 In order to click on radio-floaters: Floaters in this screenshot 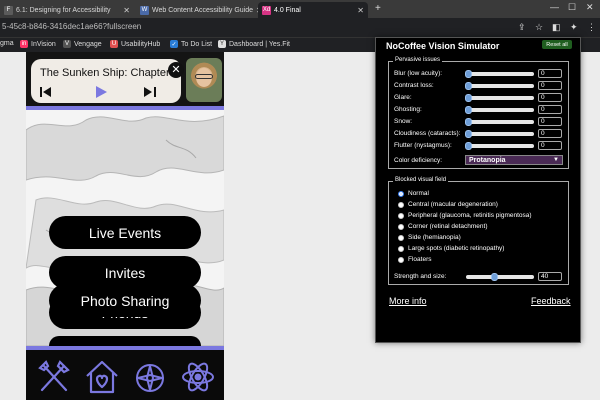, I will do `click(414, 259)`.